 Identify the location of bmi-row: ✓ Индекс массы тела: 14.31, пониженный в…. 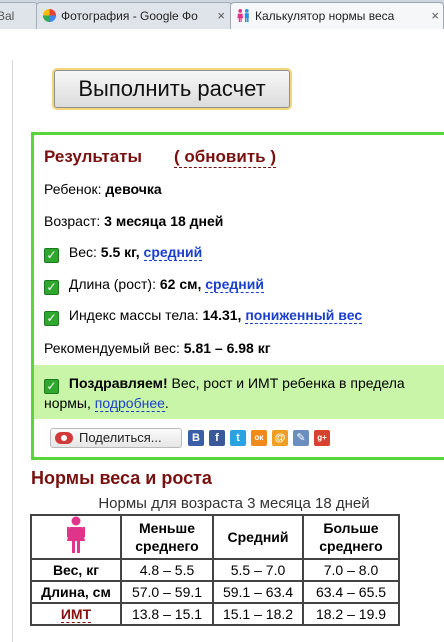
(203, 316).